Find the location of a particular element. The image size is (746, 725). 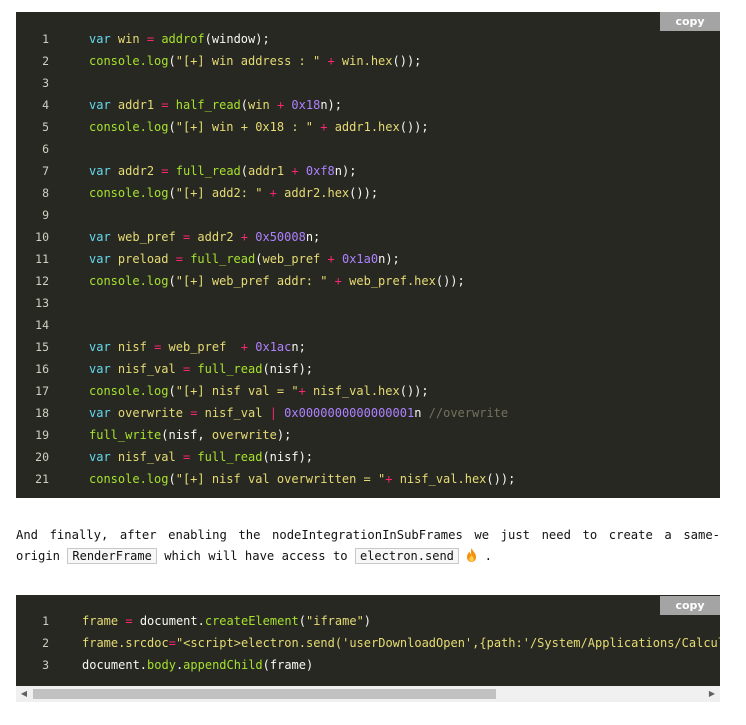

code-token: addr1.hex is located at coordinates (367, 127).